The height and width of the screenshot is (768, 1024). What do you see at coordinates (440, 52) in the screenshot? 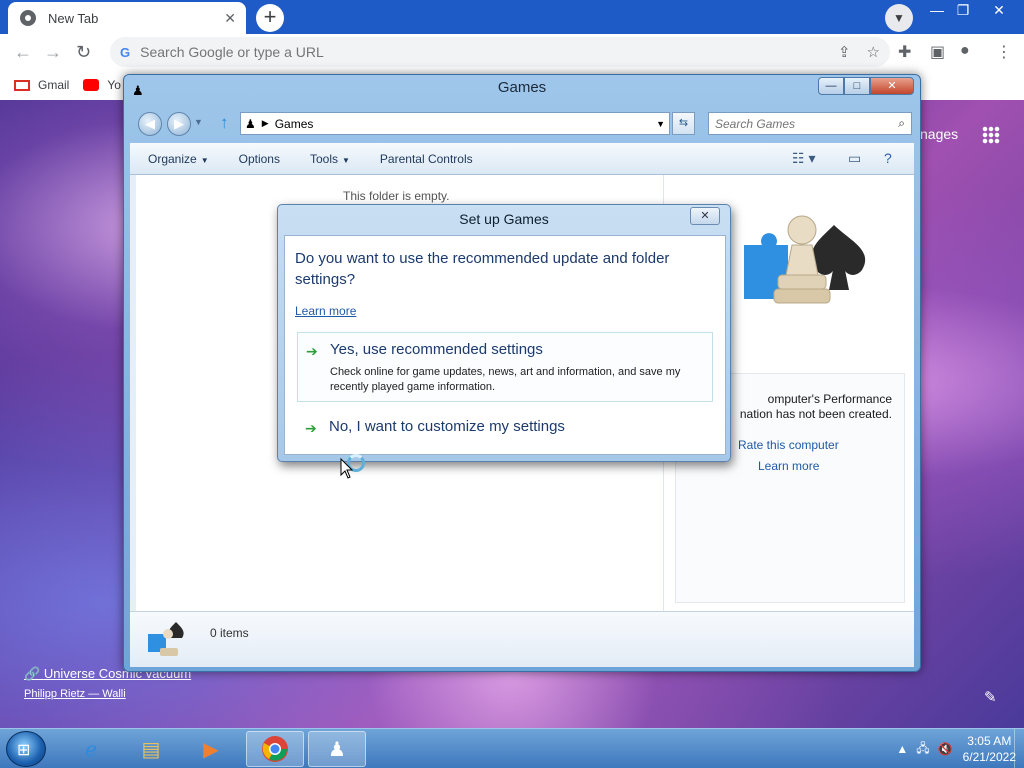
I see `omnibox-input` at bounding box center [440, 52].